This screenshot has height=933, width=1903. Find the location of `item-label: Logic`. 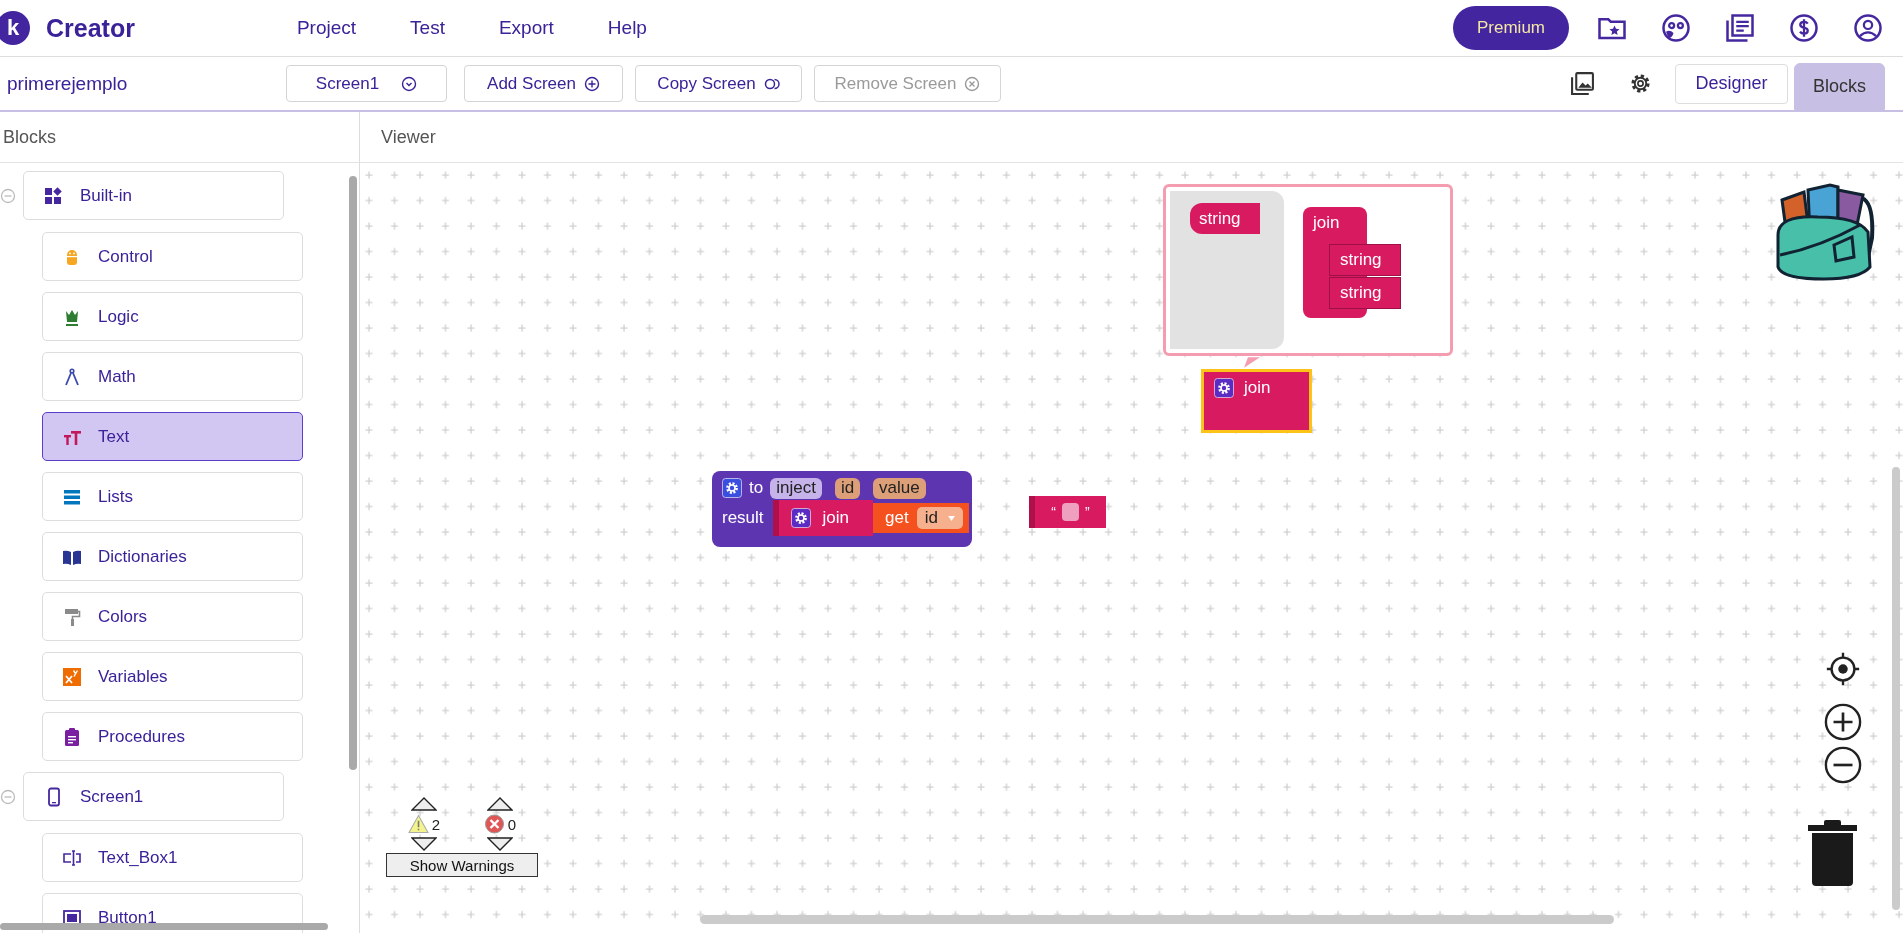

item-label: Logic is located at coordinates (118, 316).